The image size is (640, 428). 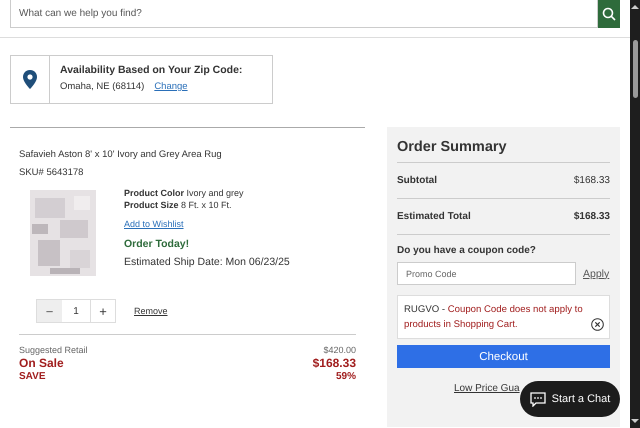 What do you see at coordinates (151, 70) in the screenshot?
I see `availability-title: Availability Based on Your Zip Code:` at bounding box center [151, 70].